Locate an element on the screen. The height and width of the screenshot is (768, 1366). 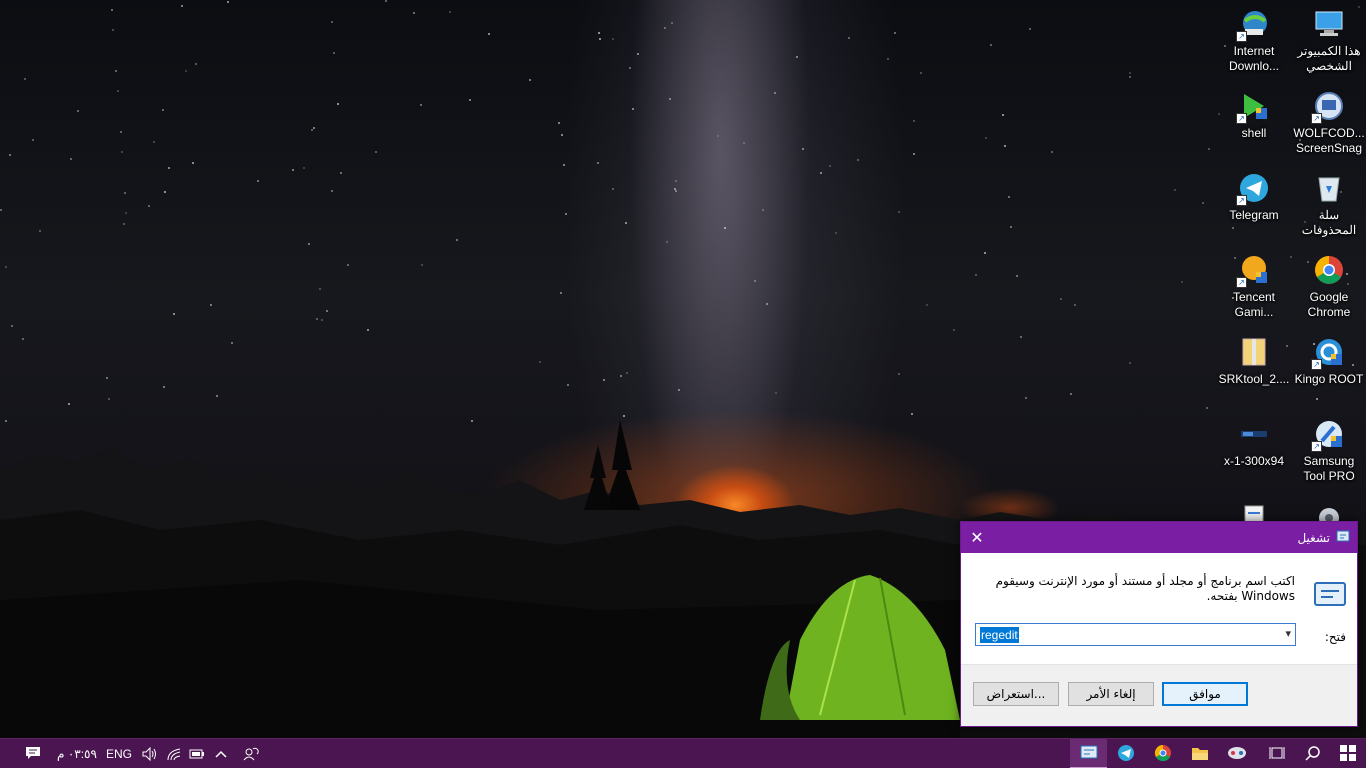
start-button is located at coordinates (1348, 753).